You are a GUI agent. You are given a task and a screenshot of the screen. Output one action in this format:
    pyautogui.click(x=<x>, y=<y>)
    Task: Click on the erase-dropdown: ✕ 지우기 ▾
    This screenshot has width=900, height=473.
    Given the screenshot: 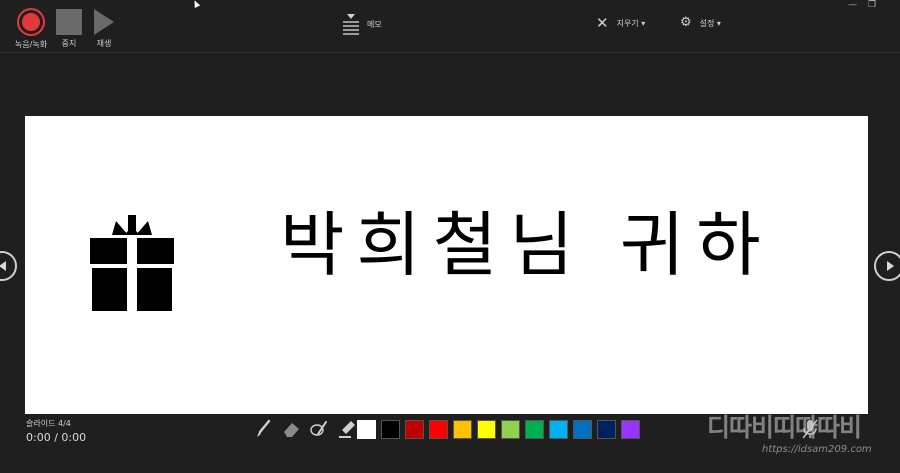 What is the action you would take?
    pyautogui.click(x=621, y=23)
    